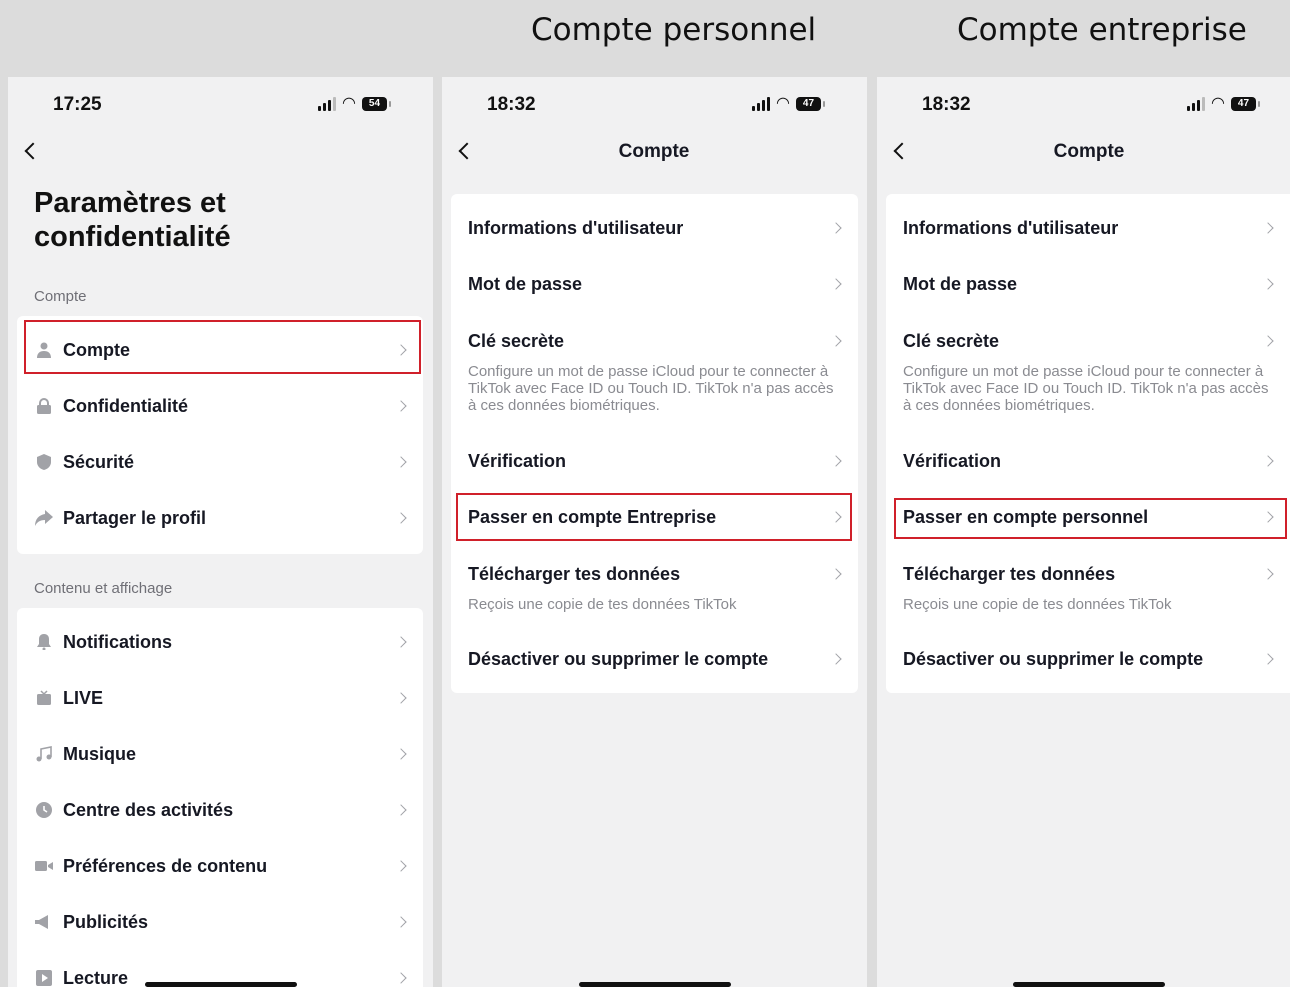 This screenshot has width=1290, height=987. What do you see at coordinates (220, 406) in the screenshot?
I see `settings-item-privacy: Confidentialité` at bounding box center [220, 406].